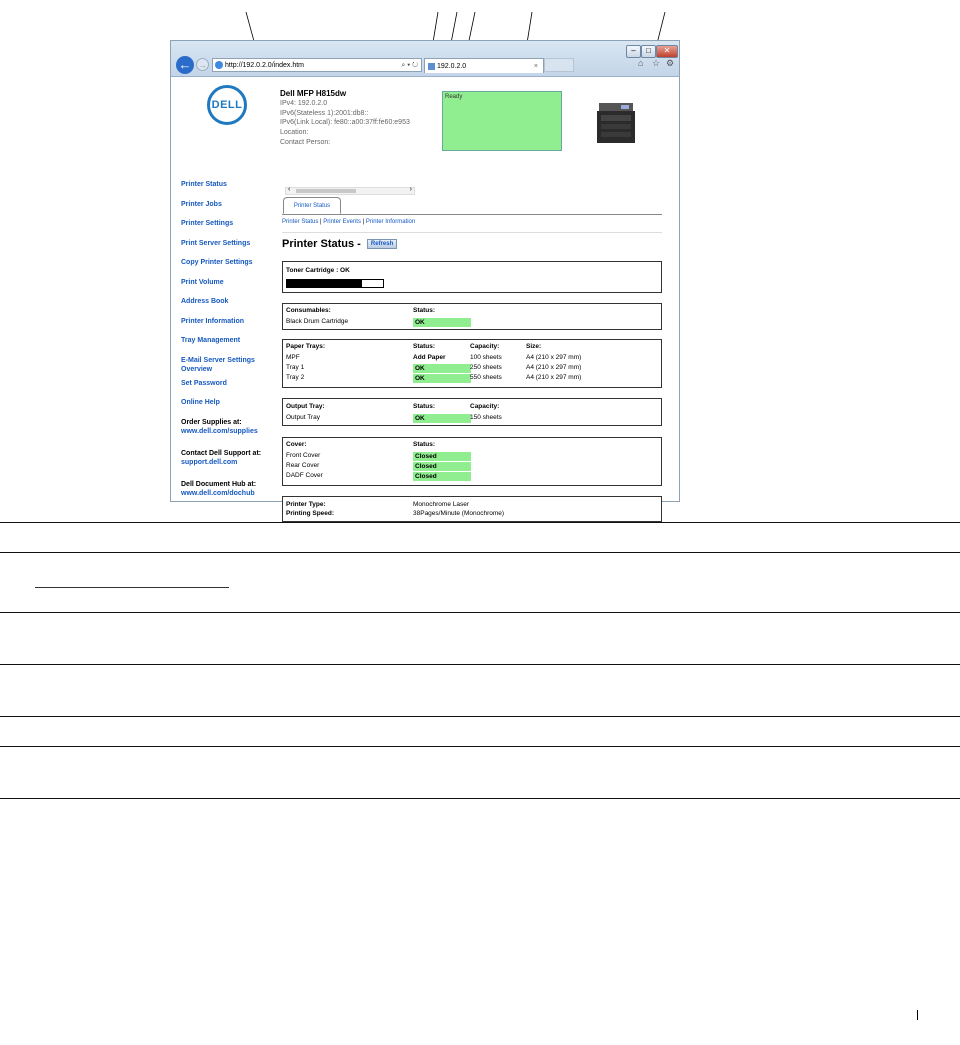  Describe the element at coordinates (648, 51) in the screenshot. I see `maximize-button: □` at that location.